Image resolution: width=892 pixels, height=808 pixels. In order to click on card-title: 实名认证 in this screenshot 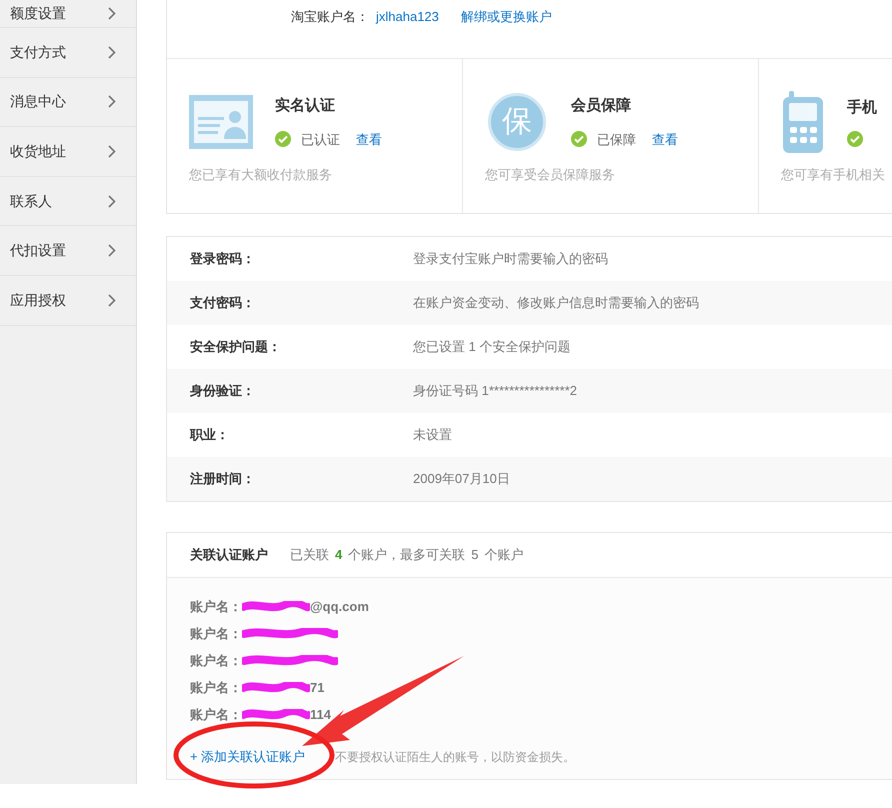, I will do `click(305, 106)`.